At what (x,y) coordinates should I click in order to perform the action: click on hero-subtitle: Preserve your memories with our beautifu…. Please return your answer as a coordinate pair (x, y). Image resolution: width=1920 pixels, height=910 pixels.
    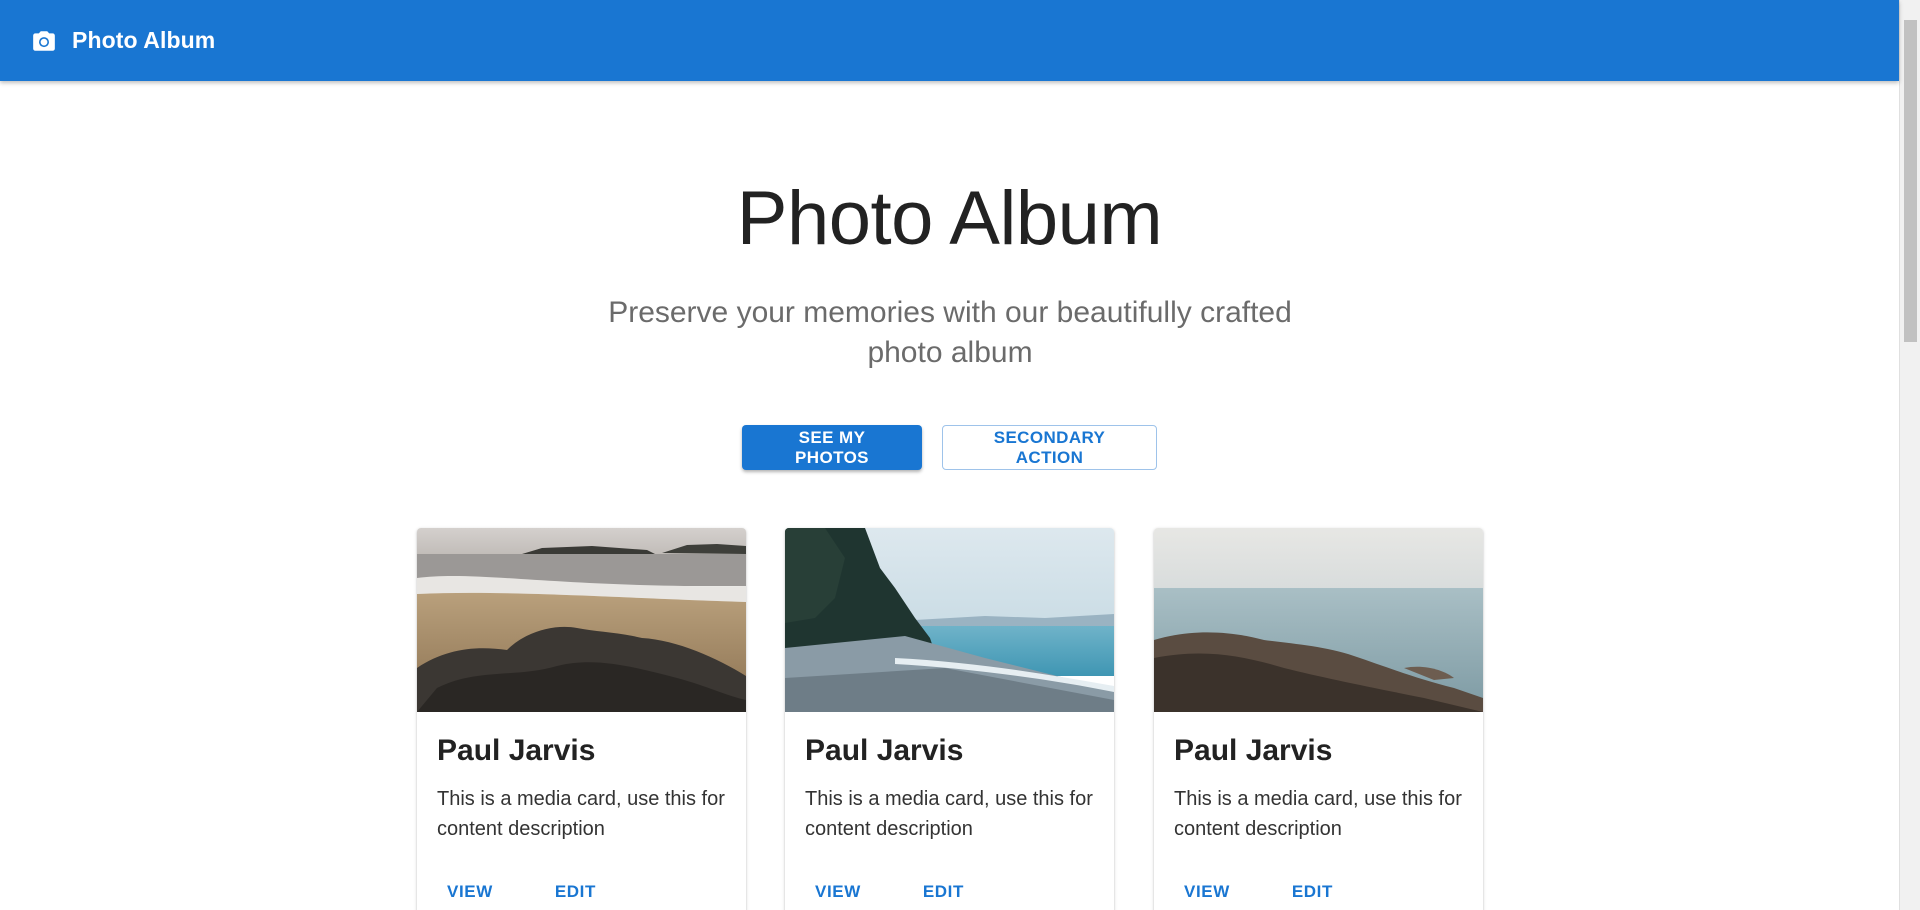
    Looking at the image, I should click on (950, 332).